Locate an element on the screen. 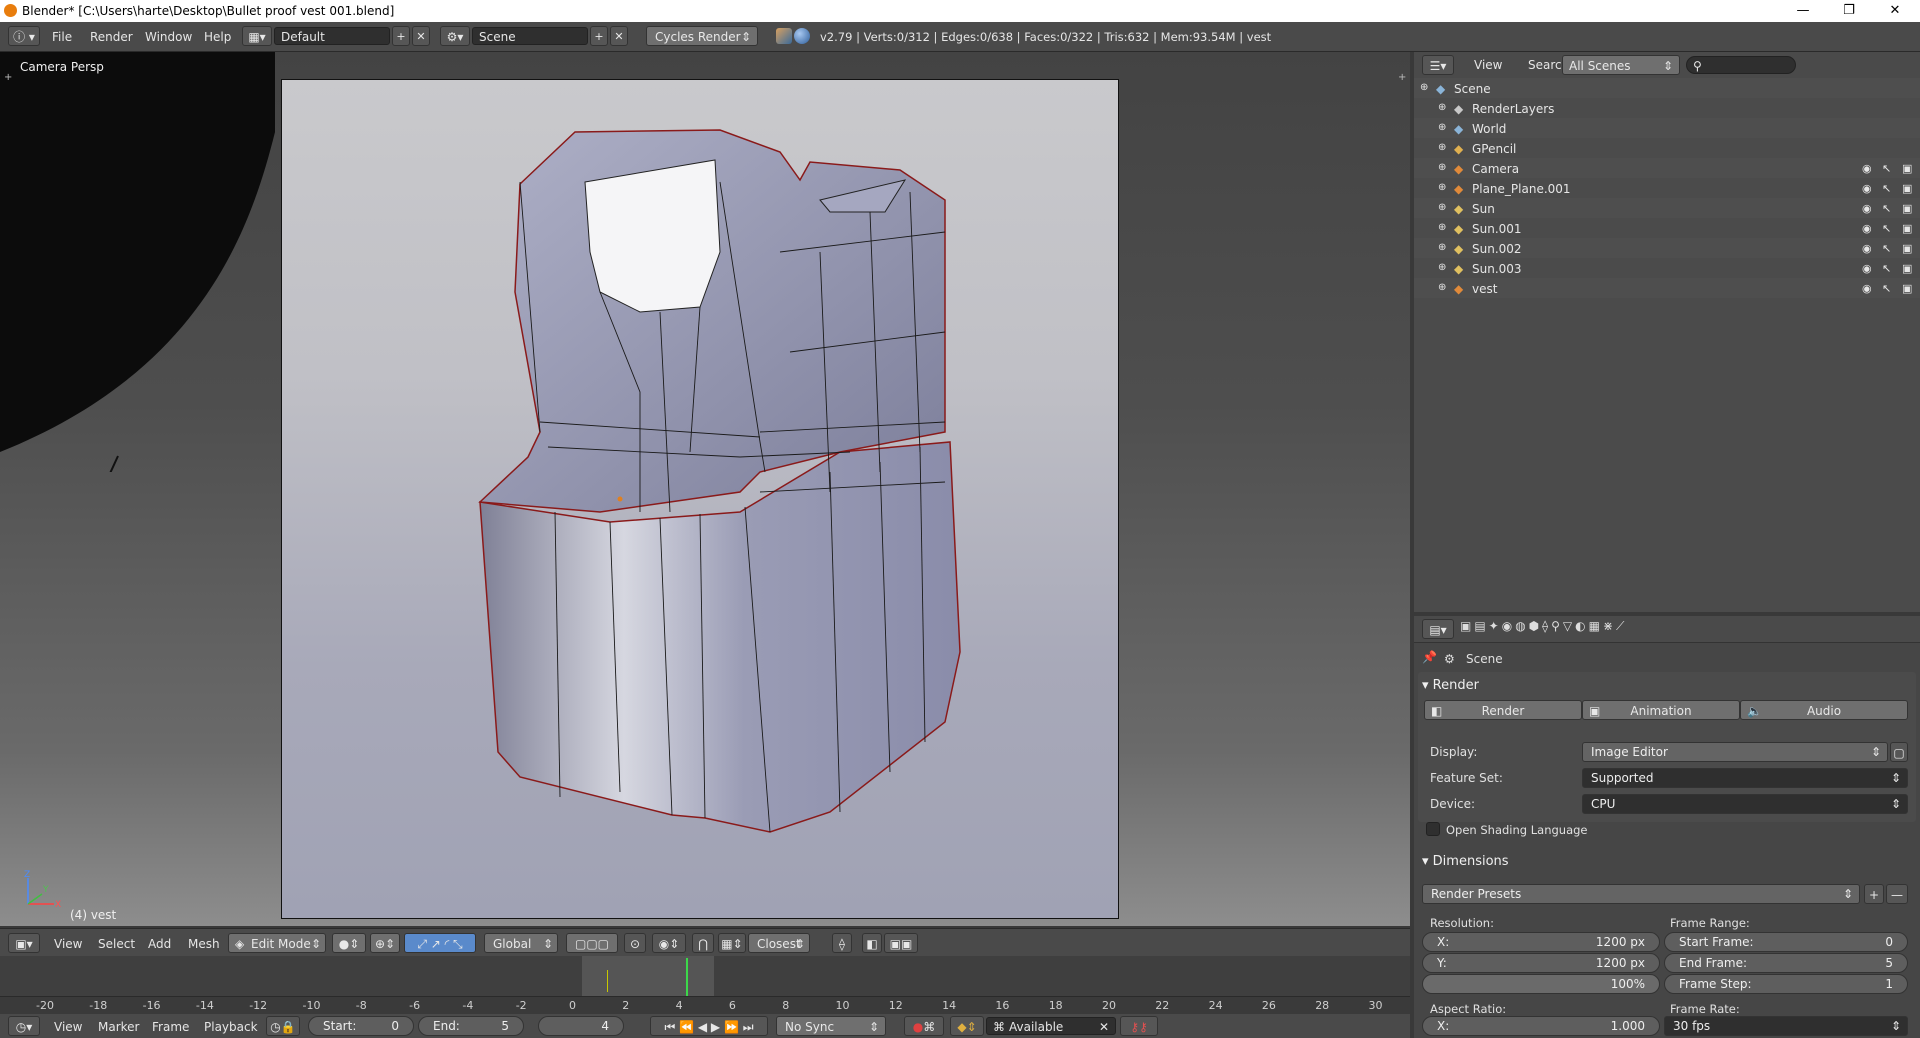  outliner-row: ⊕ ◆ Sun.002 ◉ ↖ ▣ is located at coordinates (1667, 248).